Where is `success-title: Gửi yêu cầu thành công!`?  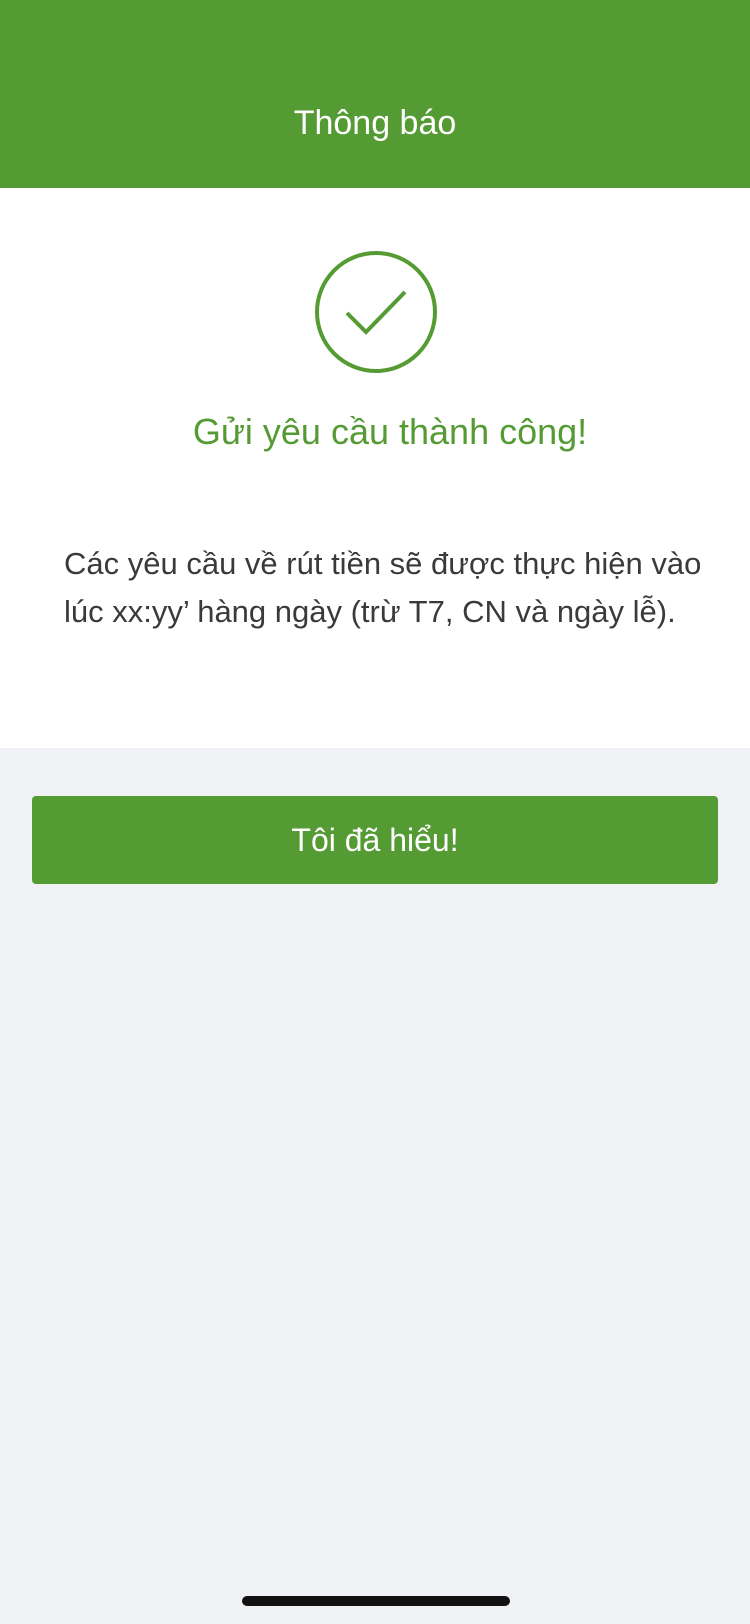 success-title: Gửi yêu cầu thành công! is located at coordinates (390, 431).